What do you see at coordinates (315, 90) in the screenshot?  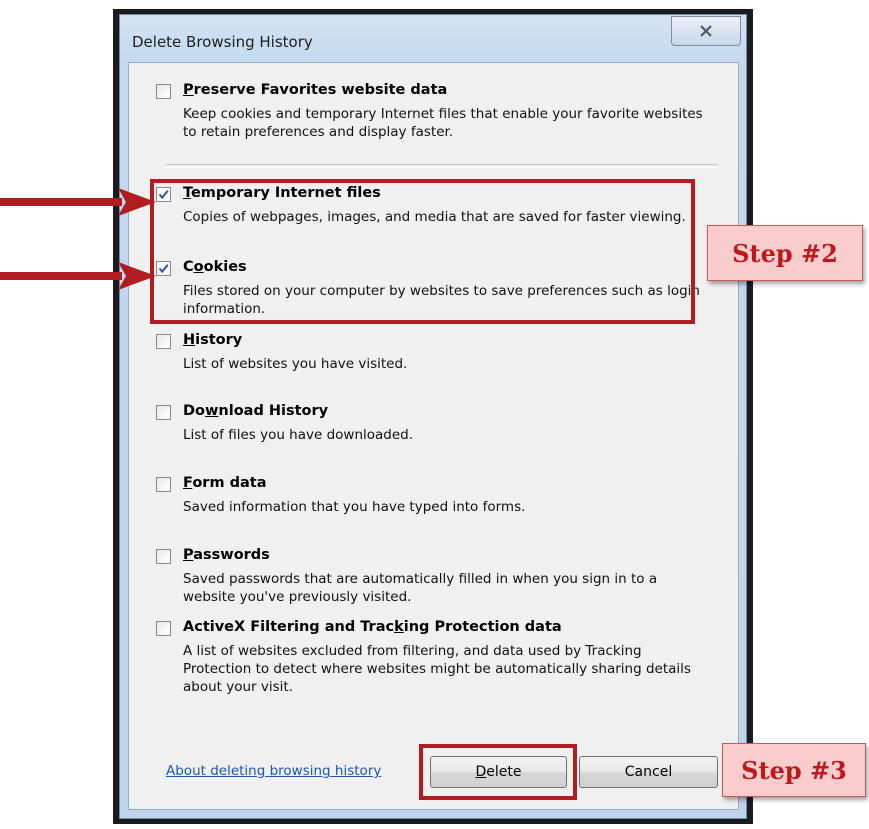 I see `preserve-favorites-label: Preserve Favorites website data` at bounding box center [315, 90].